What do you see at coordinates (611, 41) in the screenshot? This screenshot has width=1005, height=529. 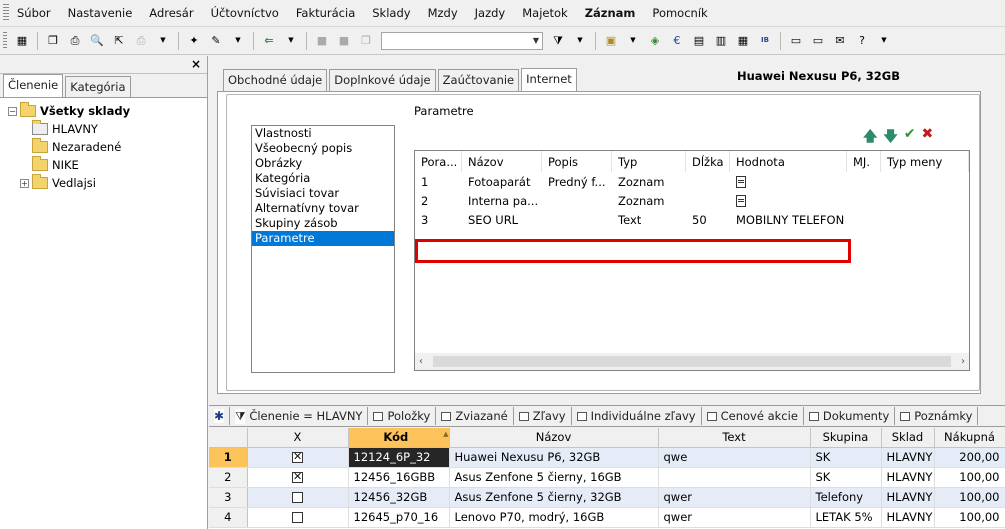 I see `cash-register-icon: ▣` at bounding box center [611, 41].